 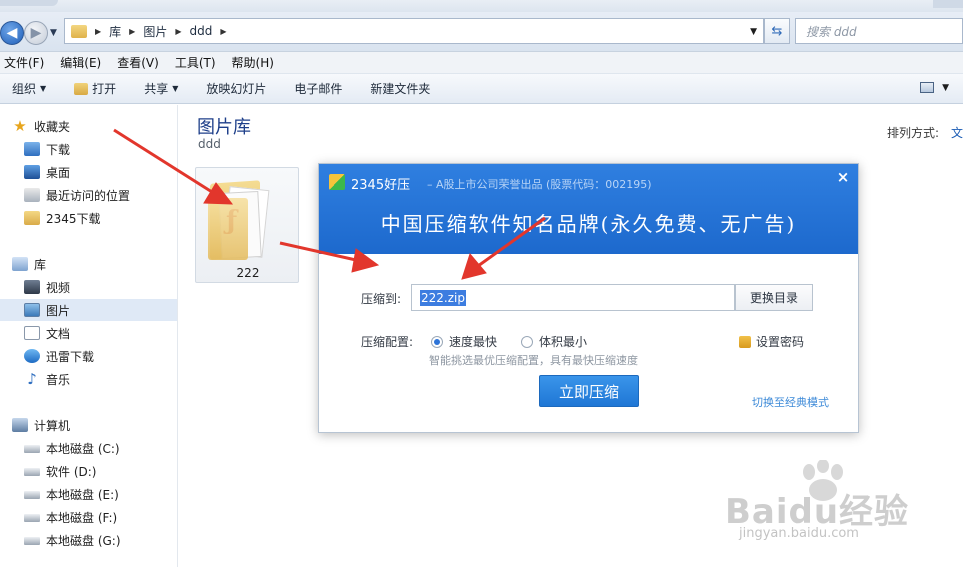 I want to click on sidebar-item-drive-f: 本地磁盘 (F:), so click(x=70, y=517).